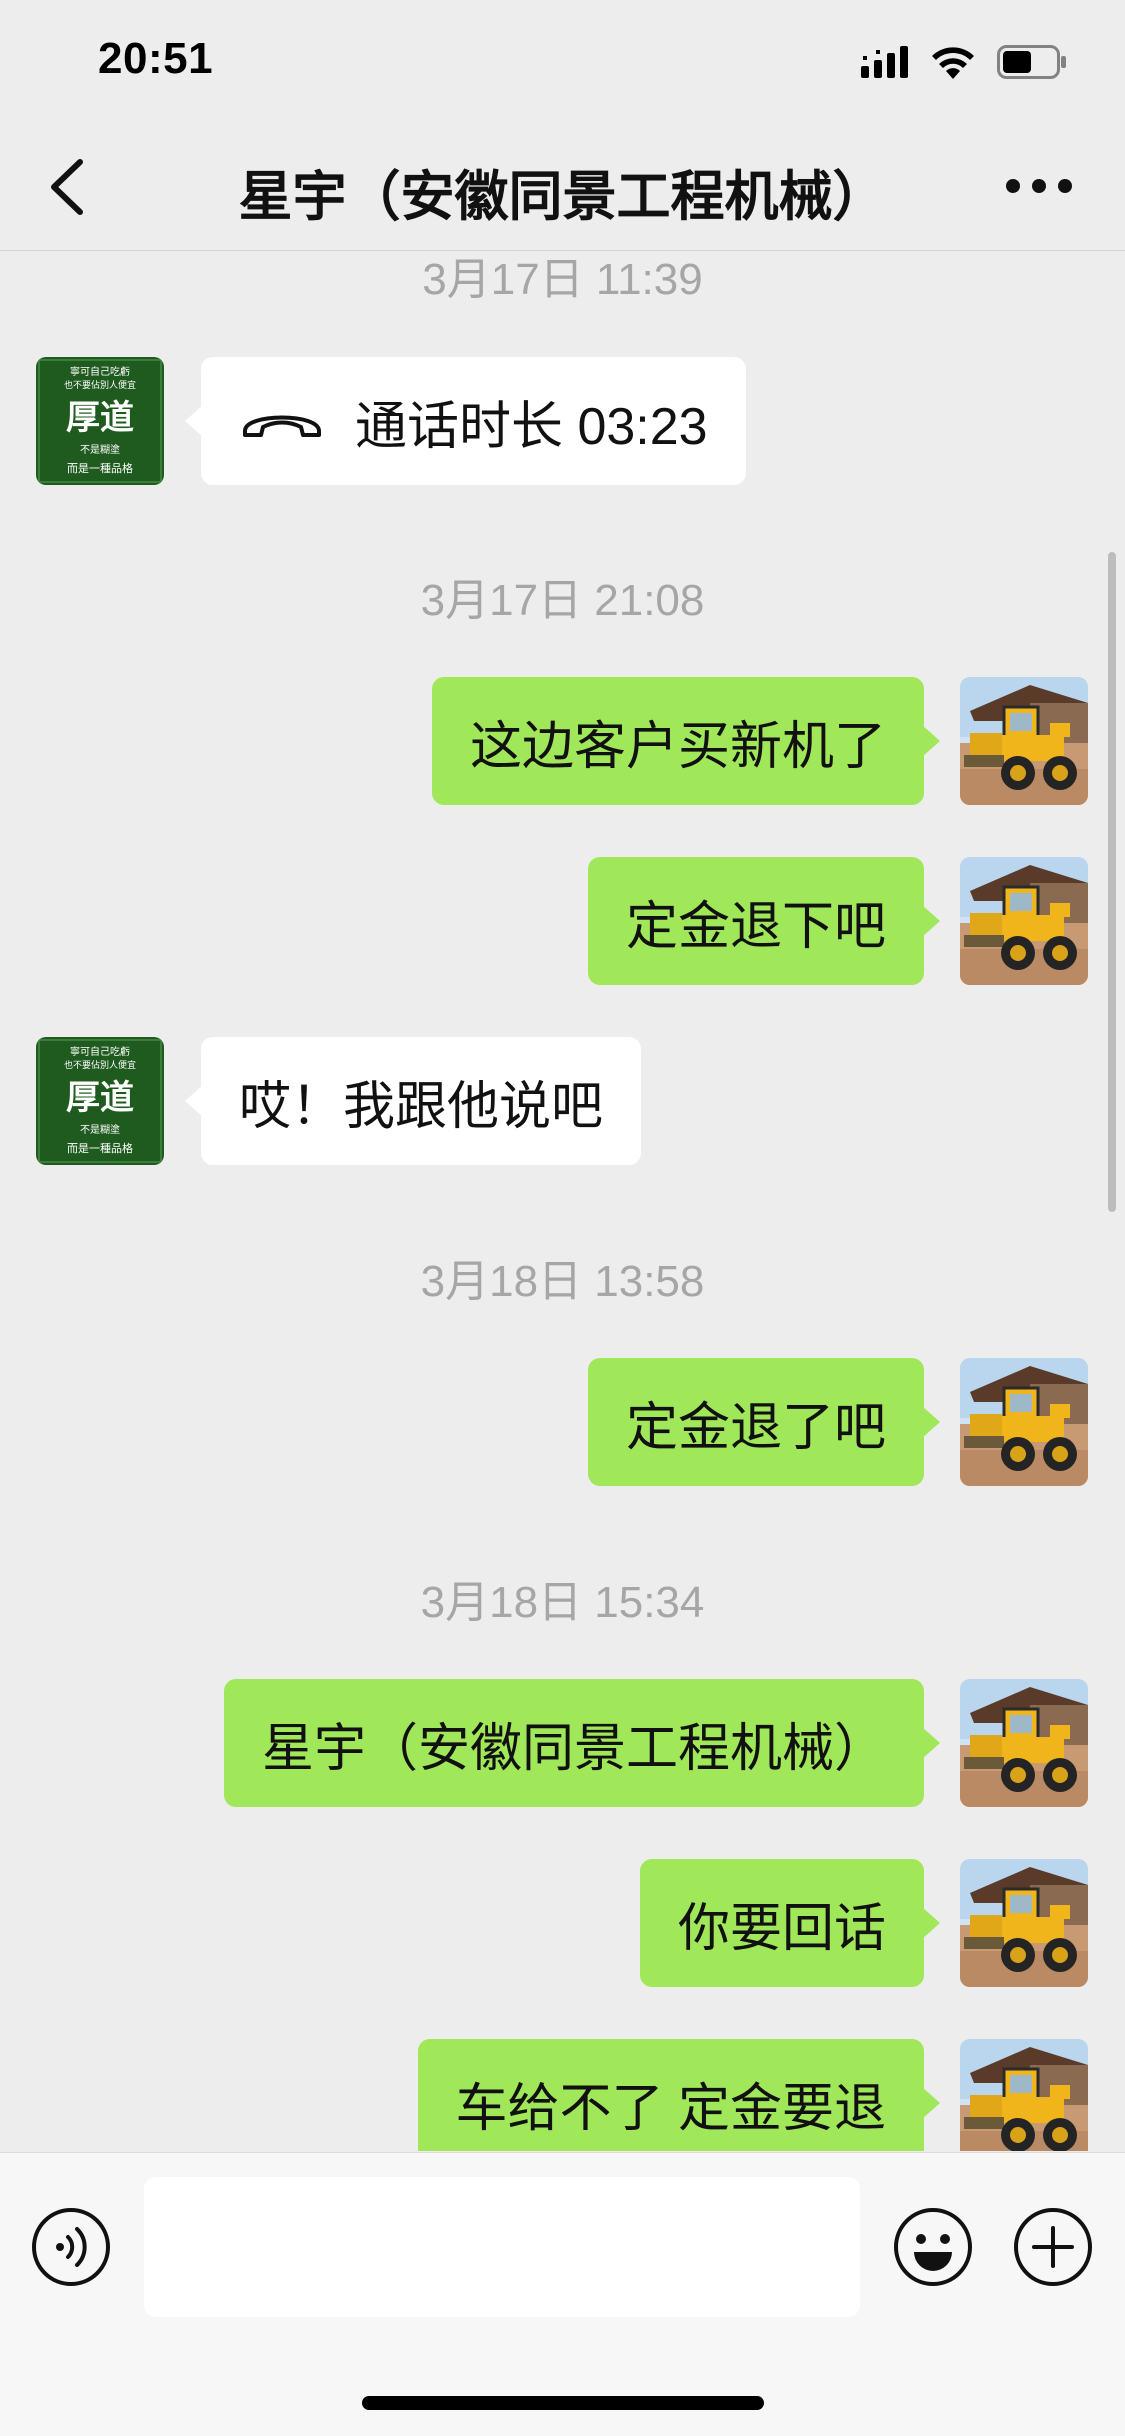 This screenshot has width=1125, height=2436. Describe the element at coordinates (933, 2247) in the screenshot. I see `emoji-icon` at that location.